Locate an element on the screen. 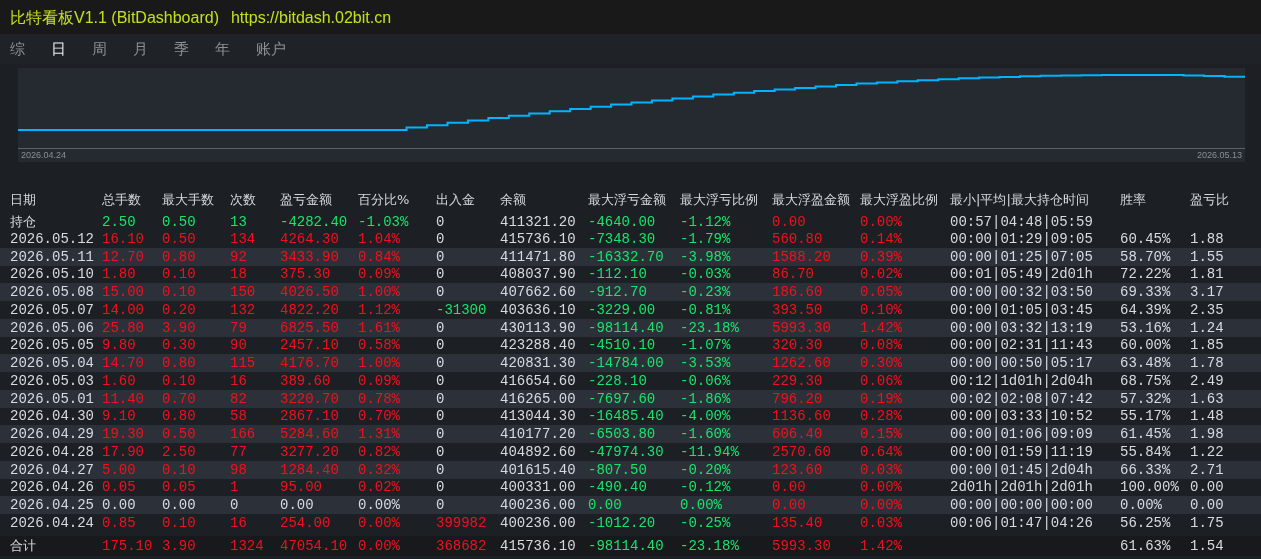 This screenshot has width=1261, height=559. table-cell: 399982 is located at coordinates (461, 522).